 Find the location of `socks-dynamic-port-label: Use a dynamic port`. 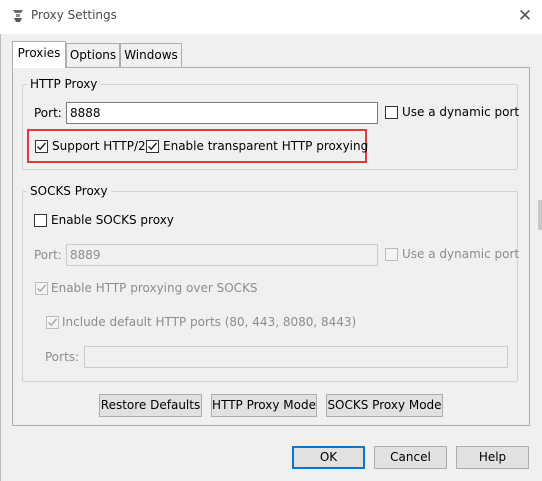

socks-dynamic-port-label: Use a dynamic port is located at coordinates (461, 254).